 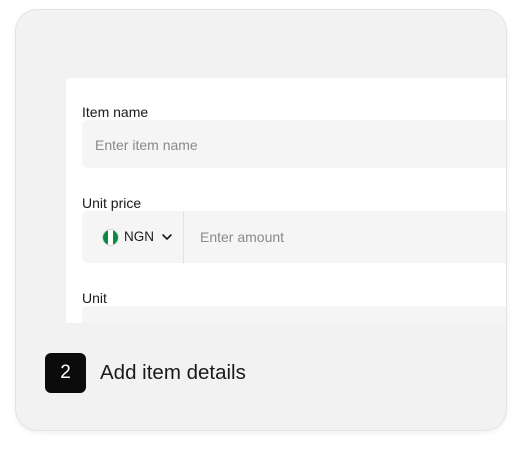 I want to click on step-number-badge: 2, so click(x=65, y=373).